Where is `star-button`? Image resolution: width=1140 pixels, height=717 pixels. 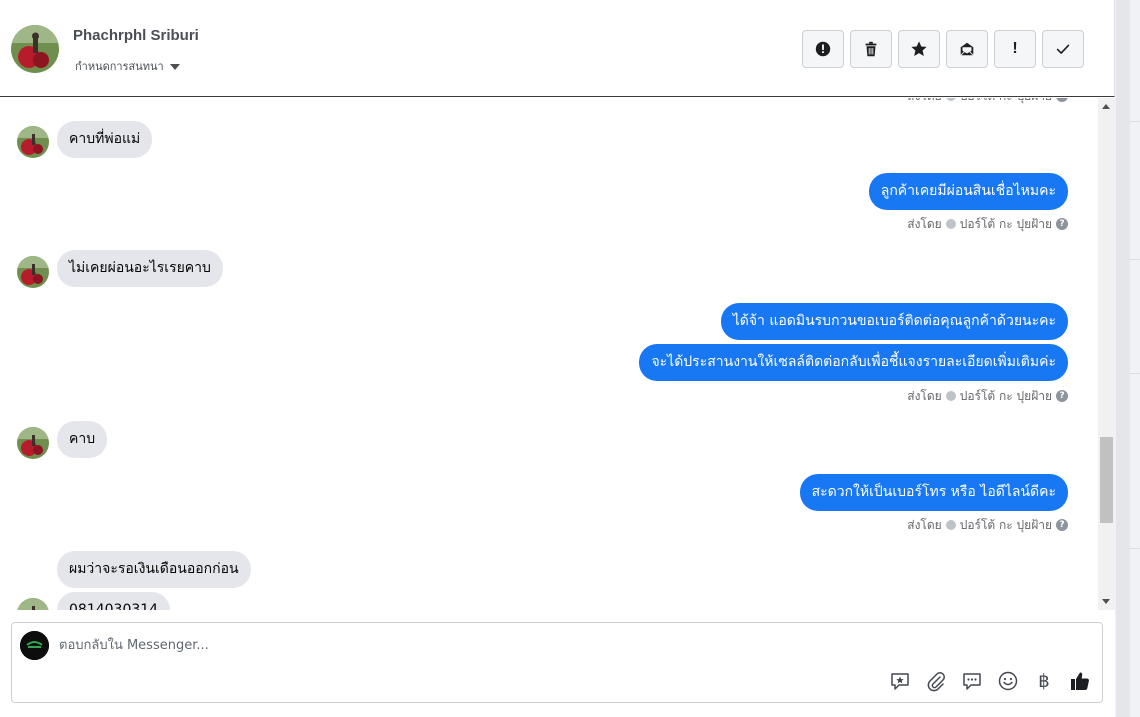
star-button is located at coordinates (919, 49).